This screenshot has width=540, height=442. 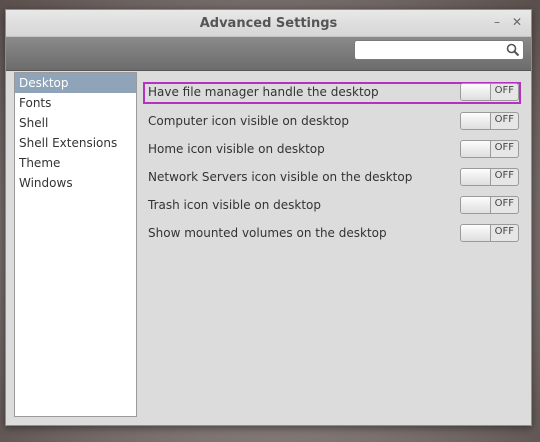 What do you see at coordinates (75, 163) in the screenshot?
I see `sidebar-item-theme: Theme` at bounding box center [75, 163].